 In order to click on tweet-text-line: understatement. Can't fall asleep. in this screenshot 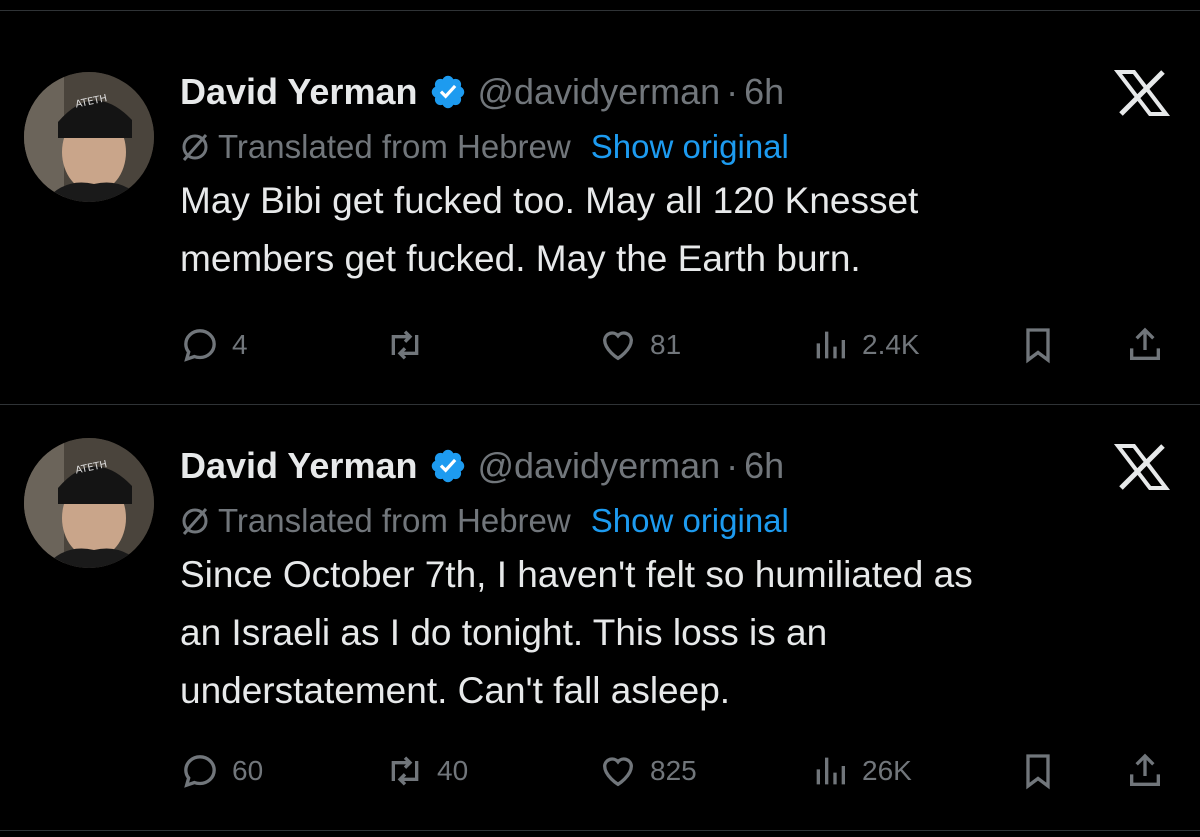, I will do `click(455, 690)`.